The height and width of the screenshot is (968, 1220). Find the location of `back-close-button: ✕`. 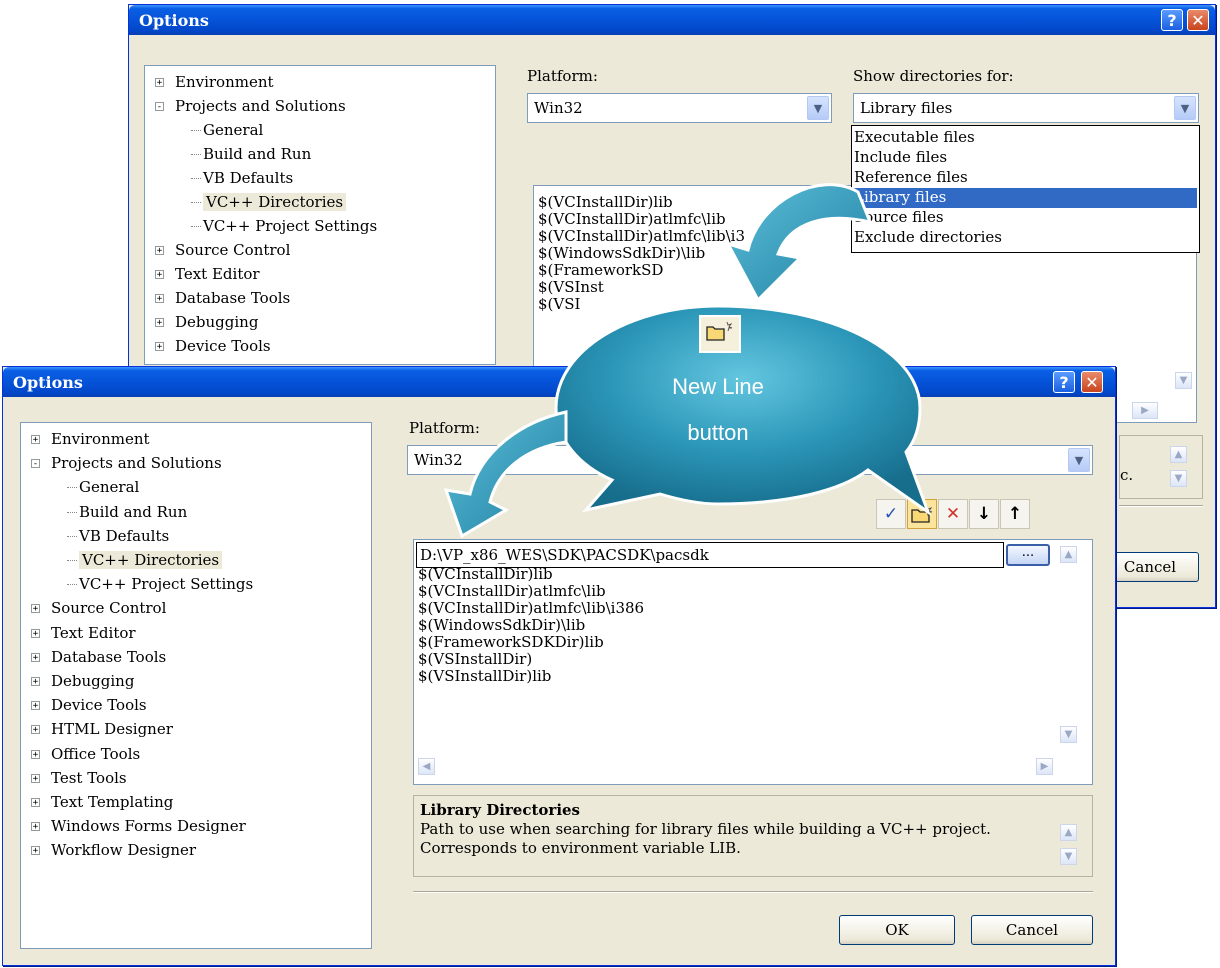

back-close-button: ✕ is located at coordinates (1198, 20).